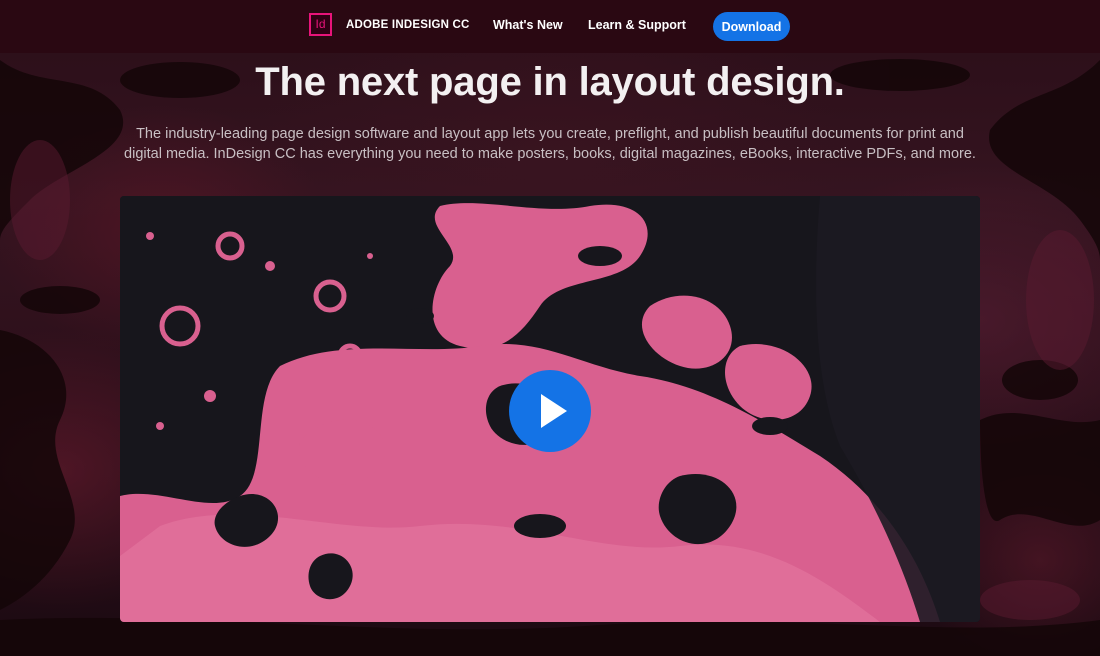  What do you see at coordinates (637, 25) in the screenshot?
I see `nav-link-learn-support: Learn & Support` at bounding box center [637, 25].